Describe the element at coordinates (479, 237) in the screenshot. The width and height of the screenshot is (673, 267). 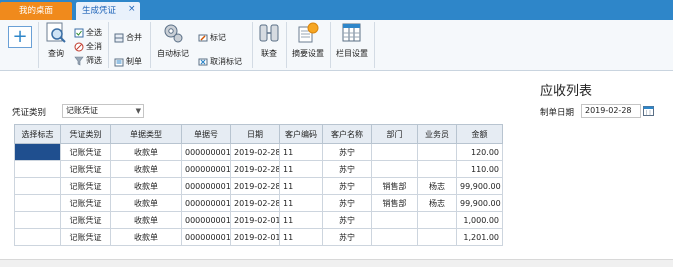
I see `cell-amount: 1,201.00` at that location.